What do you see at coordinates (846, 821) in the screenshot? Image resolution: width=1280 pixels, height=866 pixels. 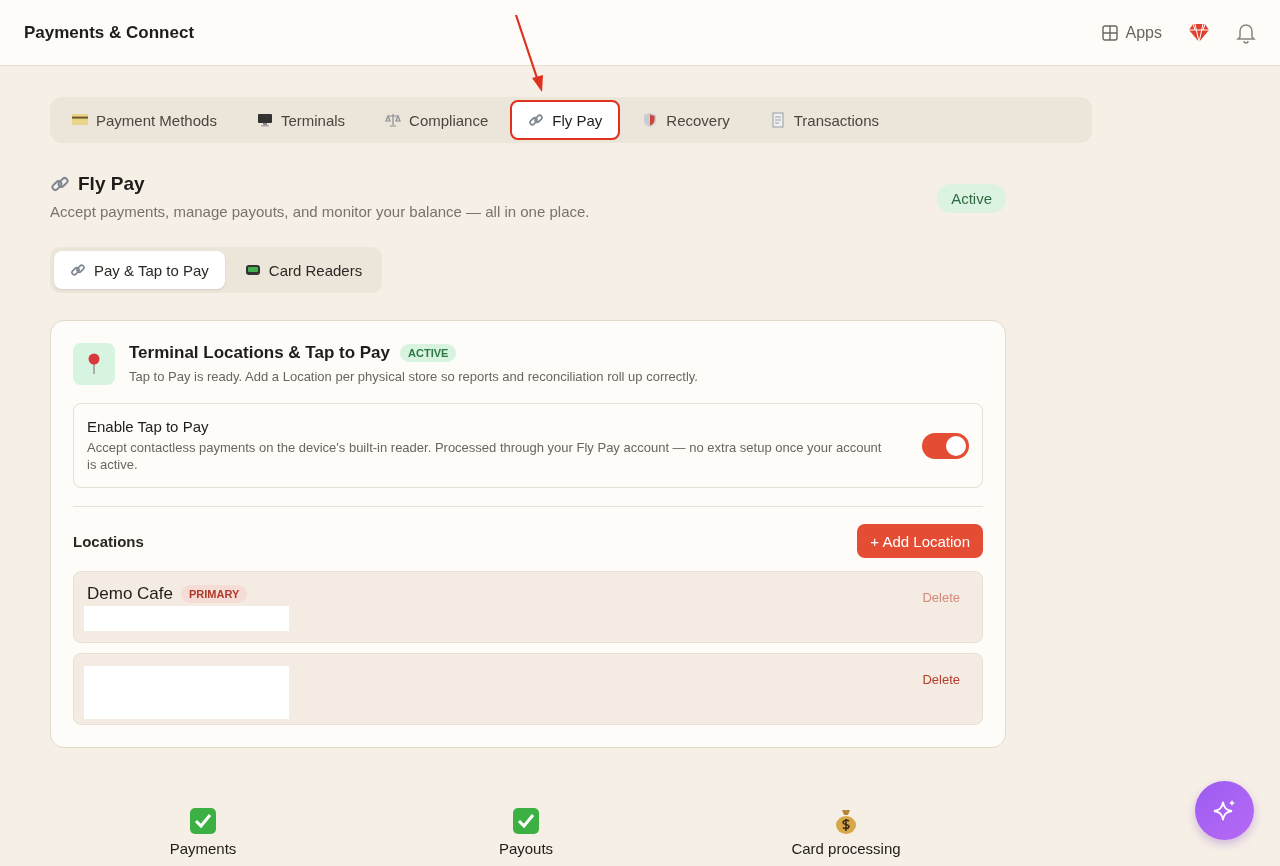 I see `money-bag-icon` at bounding box center [846, 821].